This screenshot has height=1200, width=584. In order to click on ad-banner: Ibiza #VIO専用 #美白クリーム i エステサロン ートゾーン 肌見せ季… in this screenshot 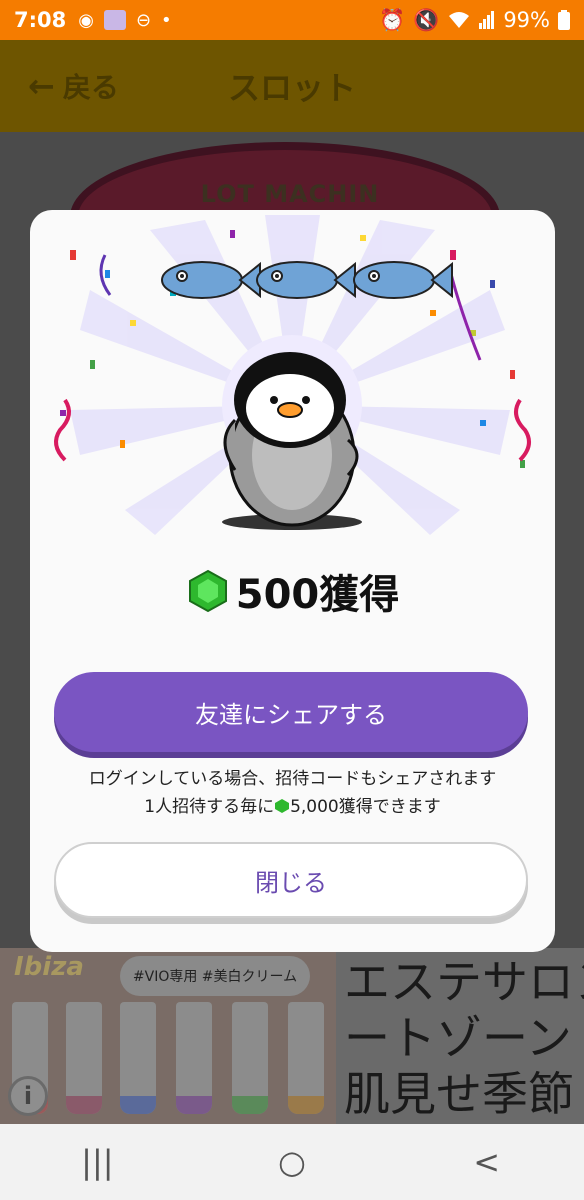, I will do `click(292, 1036)`.